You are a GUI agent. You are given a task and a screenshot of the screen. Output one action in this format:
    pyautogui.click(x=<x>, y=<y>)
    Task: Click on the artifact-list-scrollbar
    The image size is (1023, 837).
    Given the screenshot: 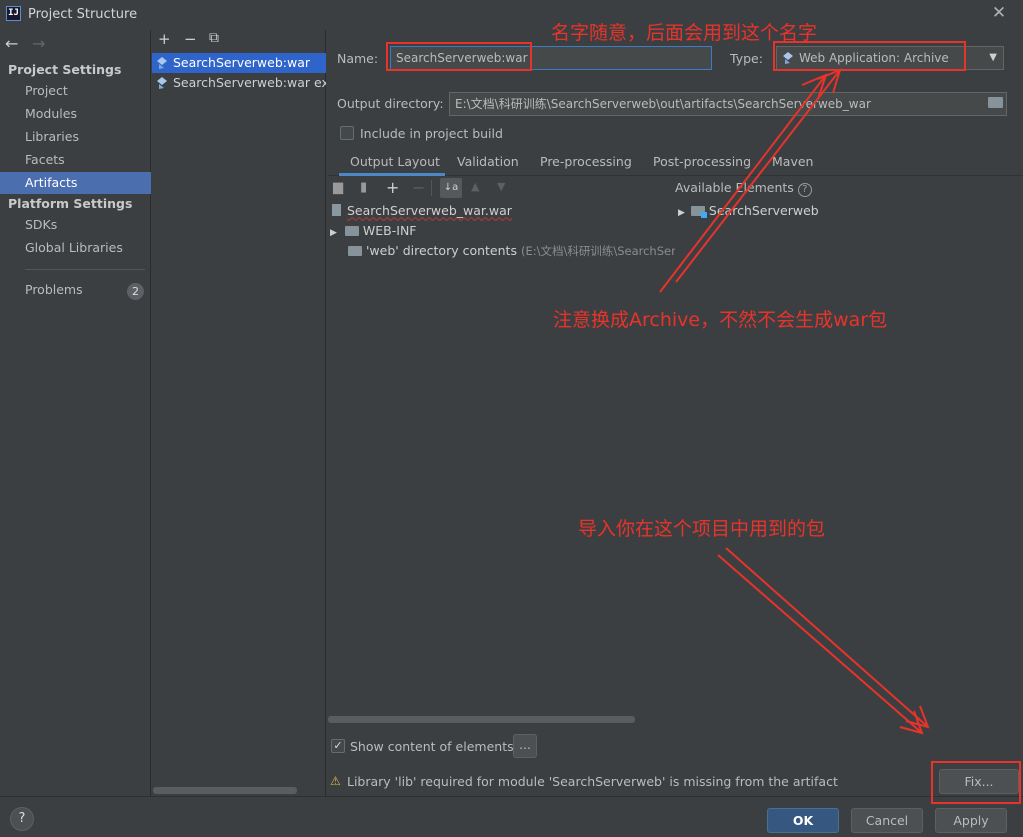 What is the action you would take?
    pyautogui.click(x=225, y=790)
    